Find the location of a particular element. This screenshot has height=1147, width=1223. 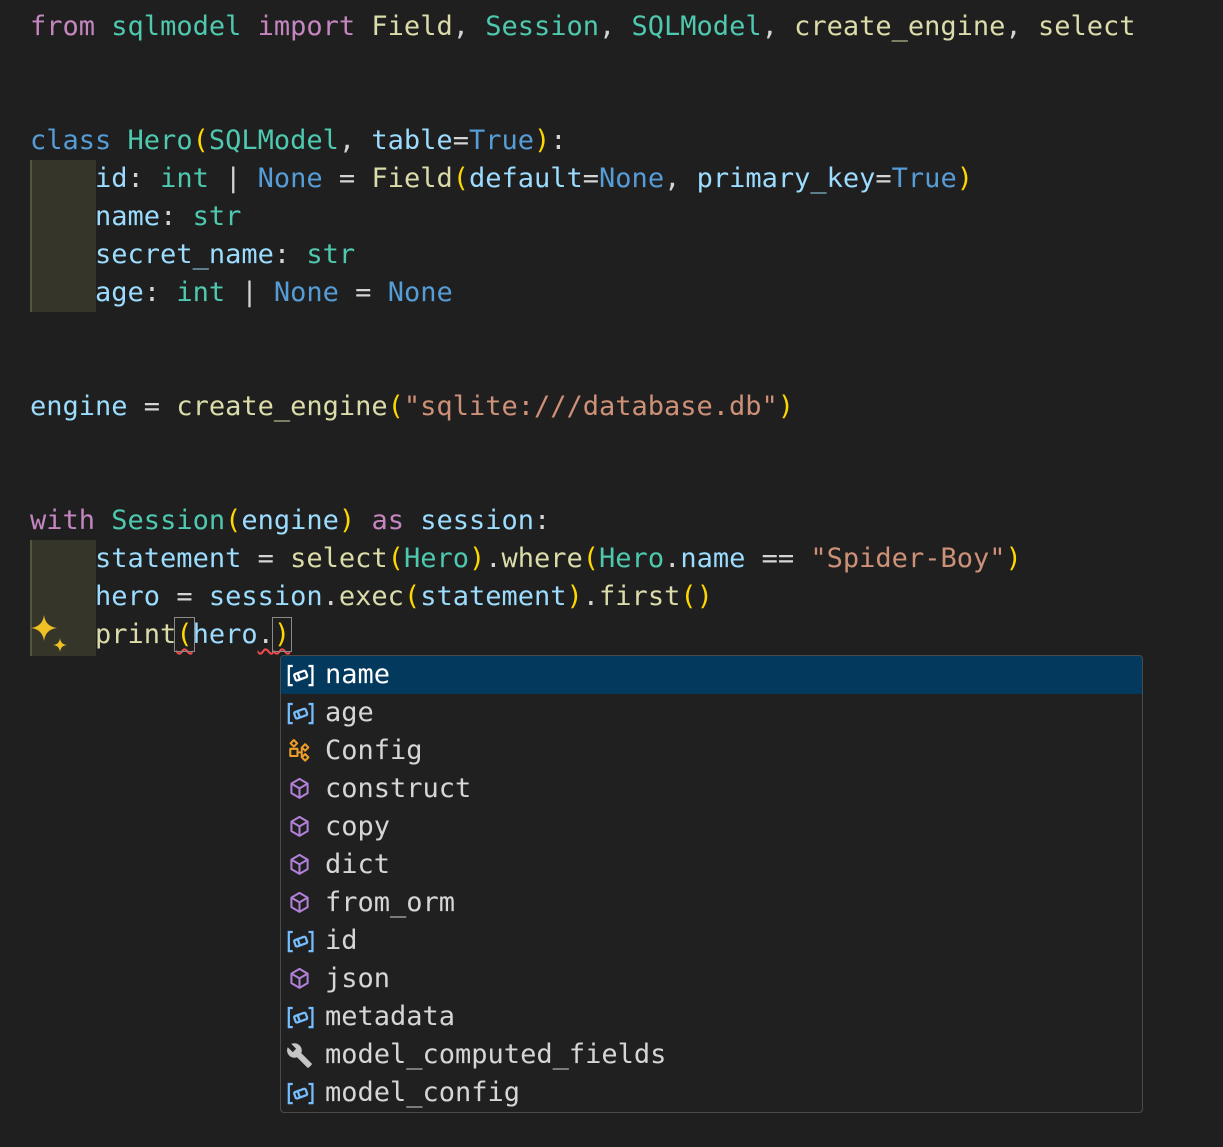

code-token: first is located at coordinates (640, 596).